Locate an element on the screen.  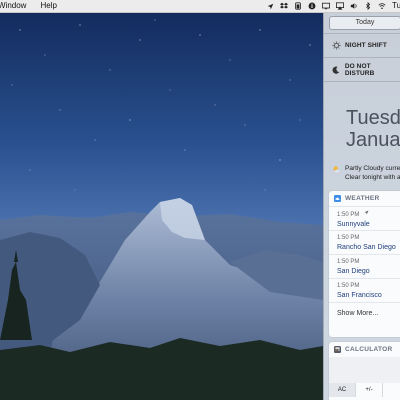
dropbox-icon is located at coordinates (284, 6).